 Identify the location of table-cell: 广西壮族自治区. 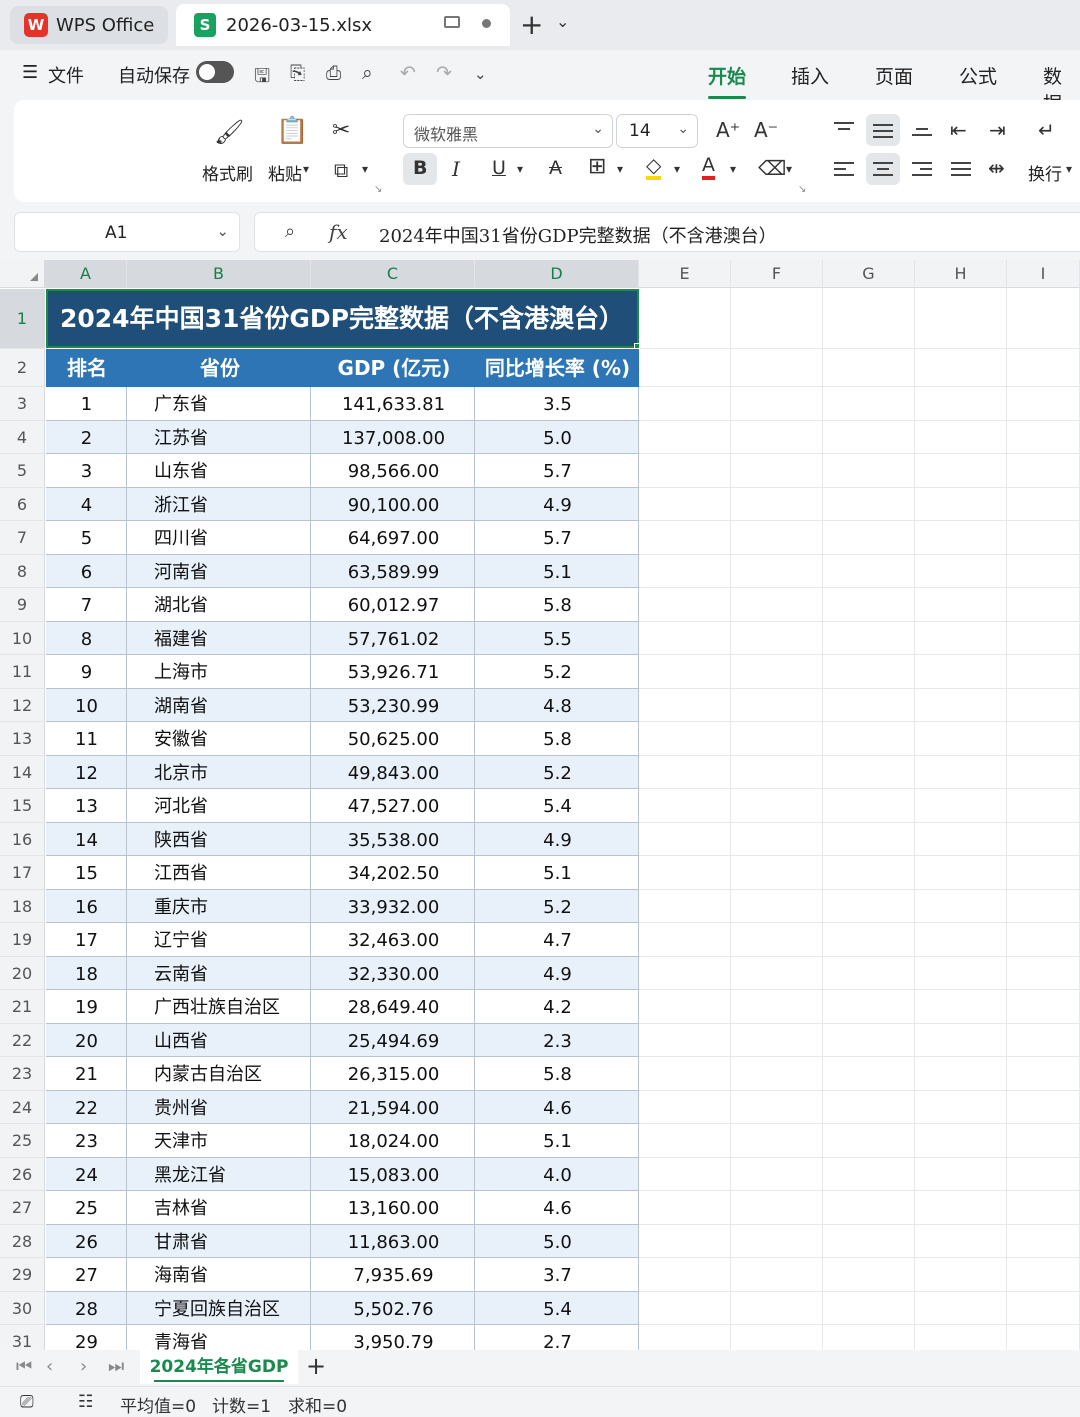
(219, 1007).